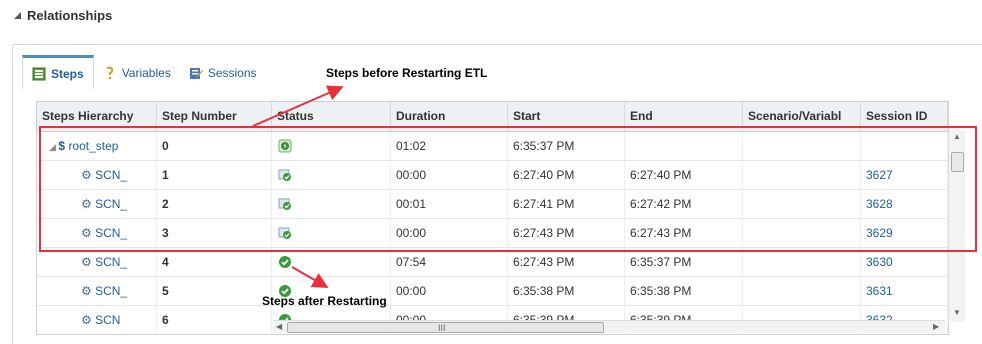 This screenshot has height=344, width=982. I want to click on number-cell: 6, so click(214, 320).